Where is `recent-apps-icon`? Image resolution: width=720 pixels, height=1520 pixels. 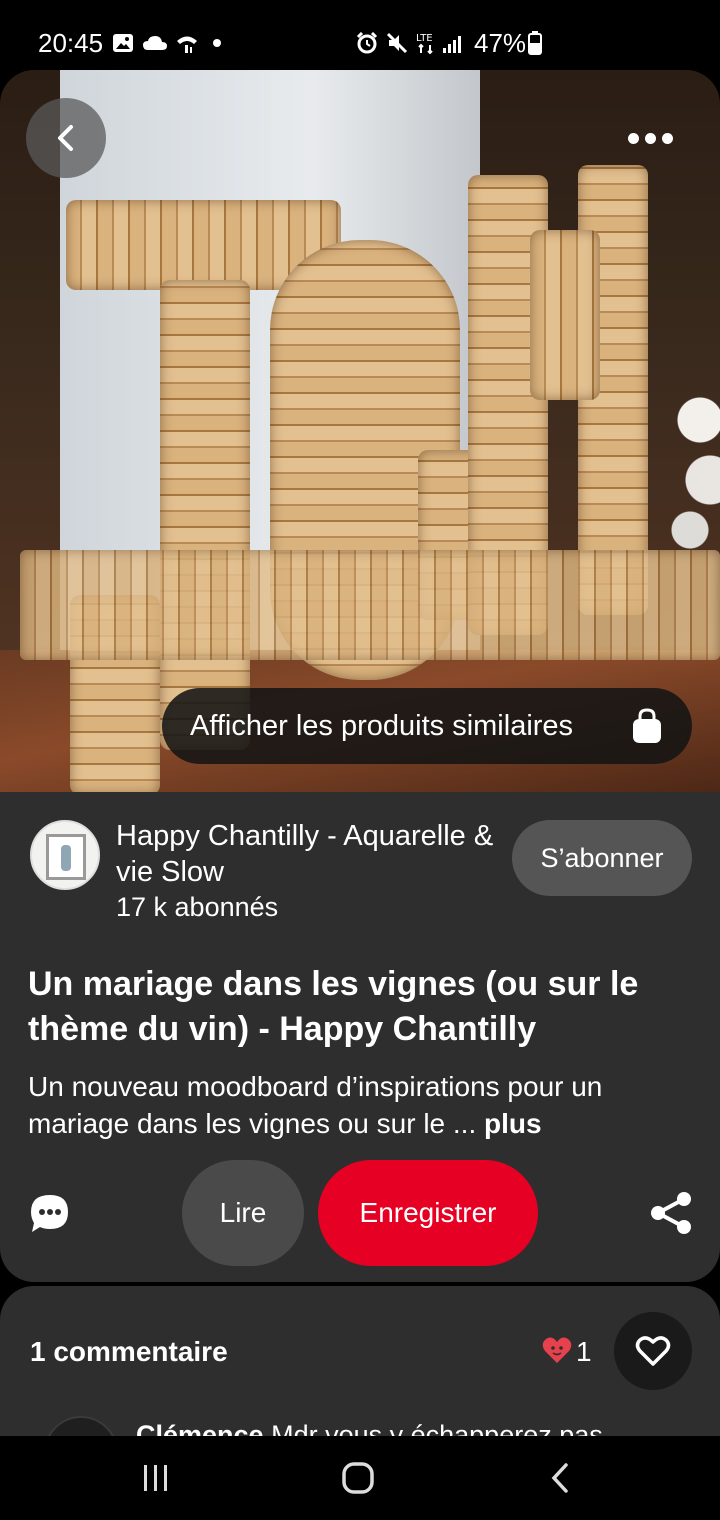
recent-apps-icon is located at coordinates (155, 1478).